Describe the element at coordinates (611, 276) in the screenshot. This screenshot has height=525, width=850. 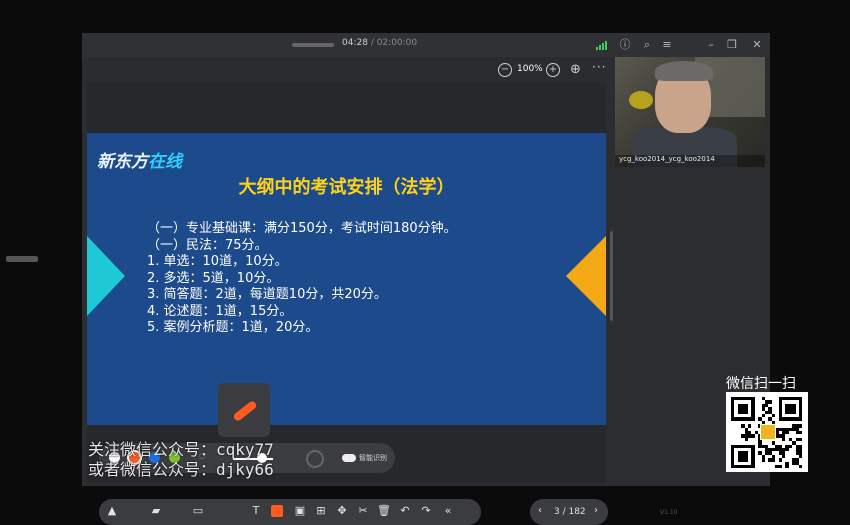
I see `slide-scrollbar` at that location.